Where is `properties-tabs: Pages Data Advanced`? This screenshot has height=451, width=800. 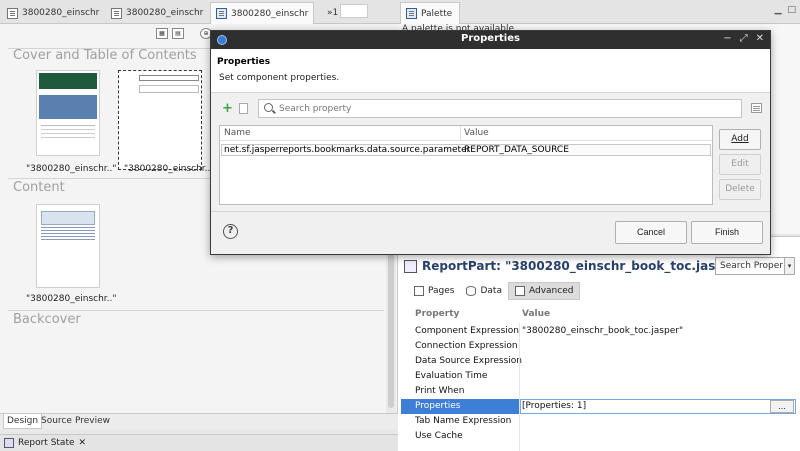 properties-tabs: Pages Data Advanced is located at coordinates (494, 291).